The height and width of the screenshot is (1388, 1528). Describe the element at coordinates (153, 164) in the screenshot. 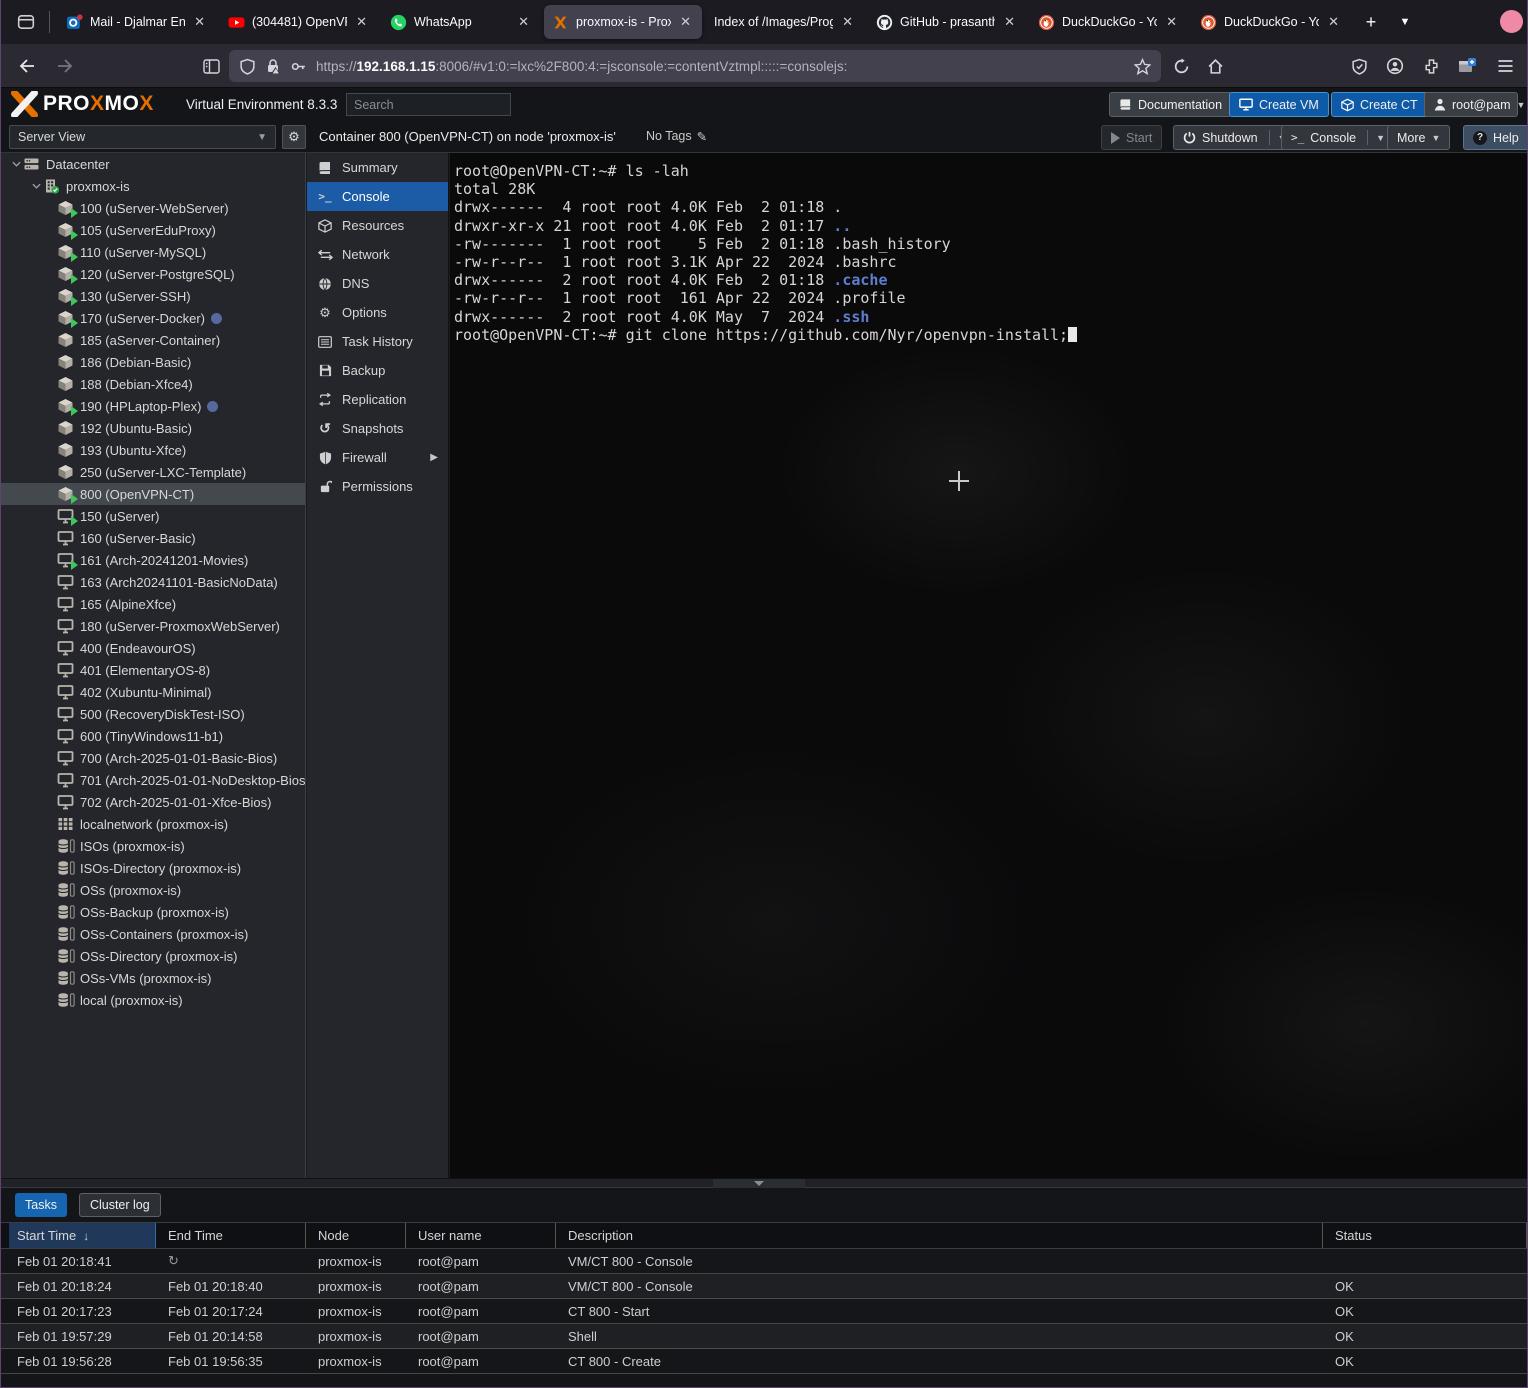

I see `tree-item-datacenter: Datacenter` at that location.